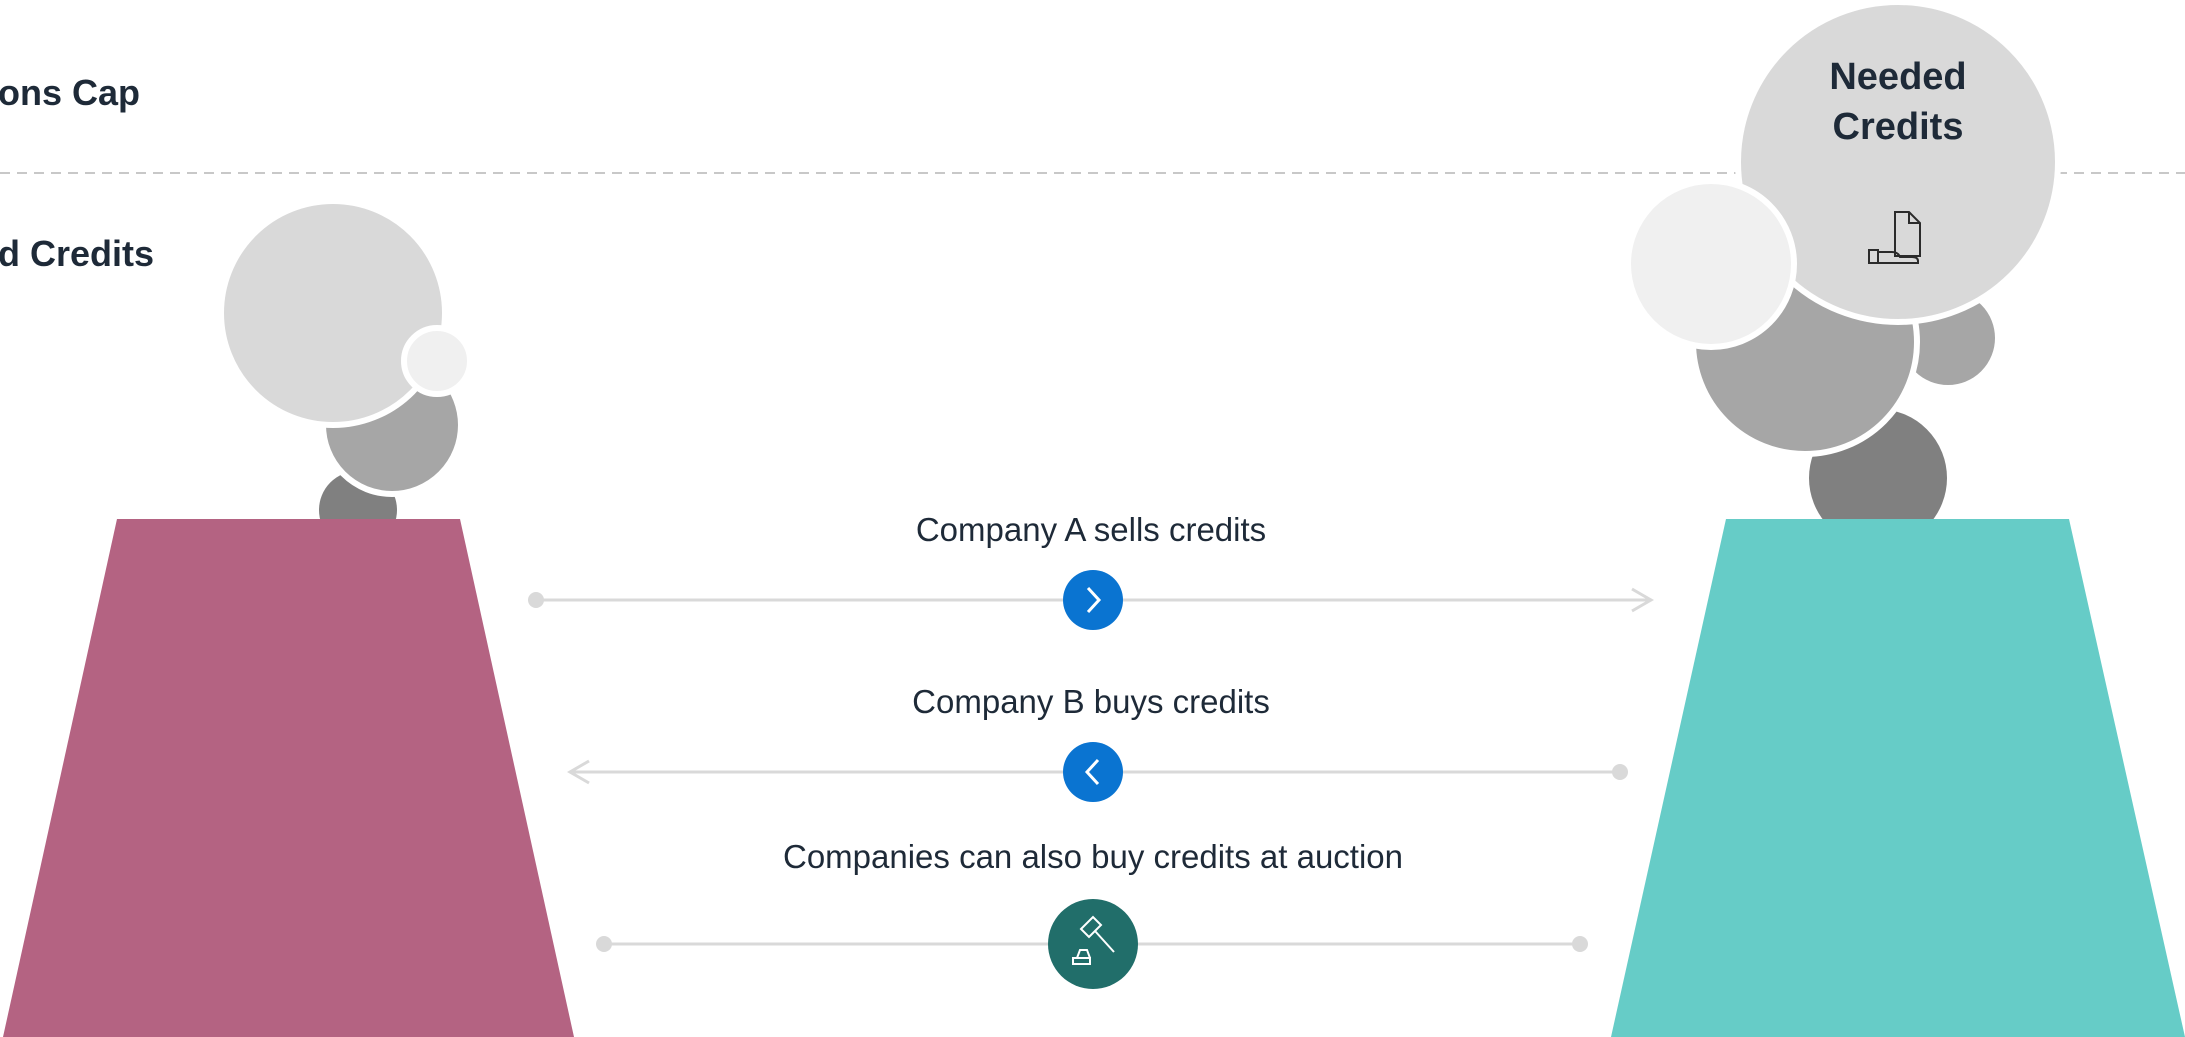  Describe the element at coordinates (1091, 701) in the screenshot. I see `buy-flow-caption: Company B buys credits` at that location.